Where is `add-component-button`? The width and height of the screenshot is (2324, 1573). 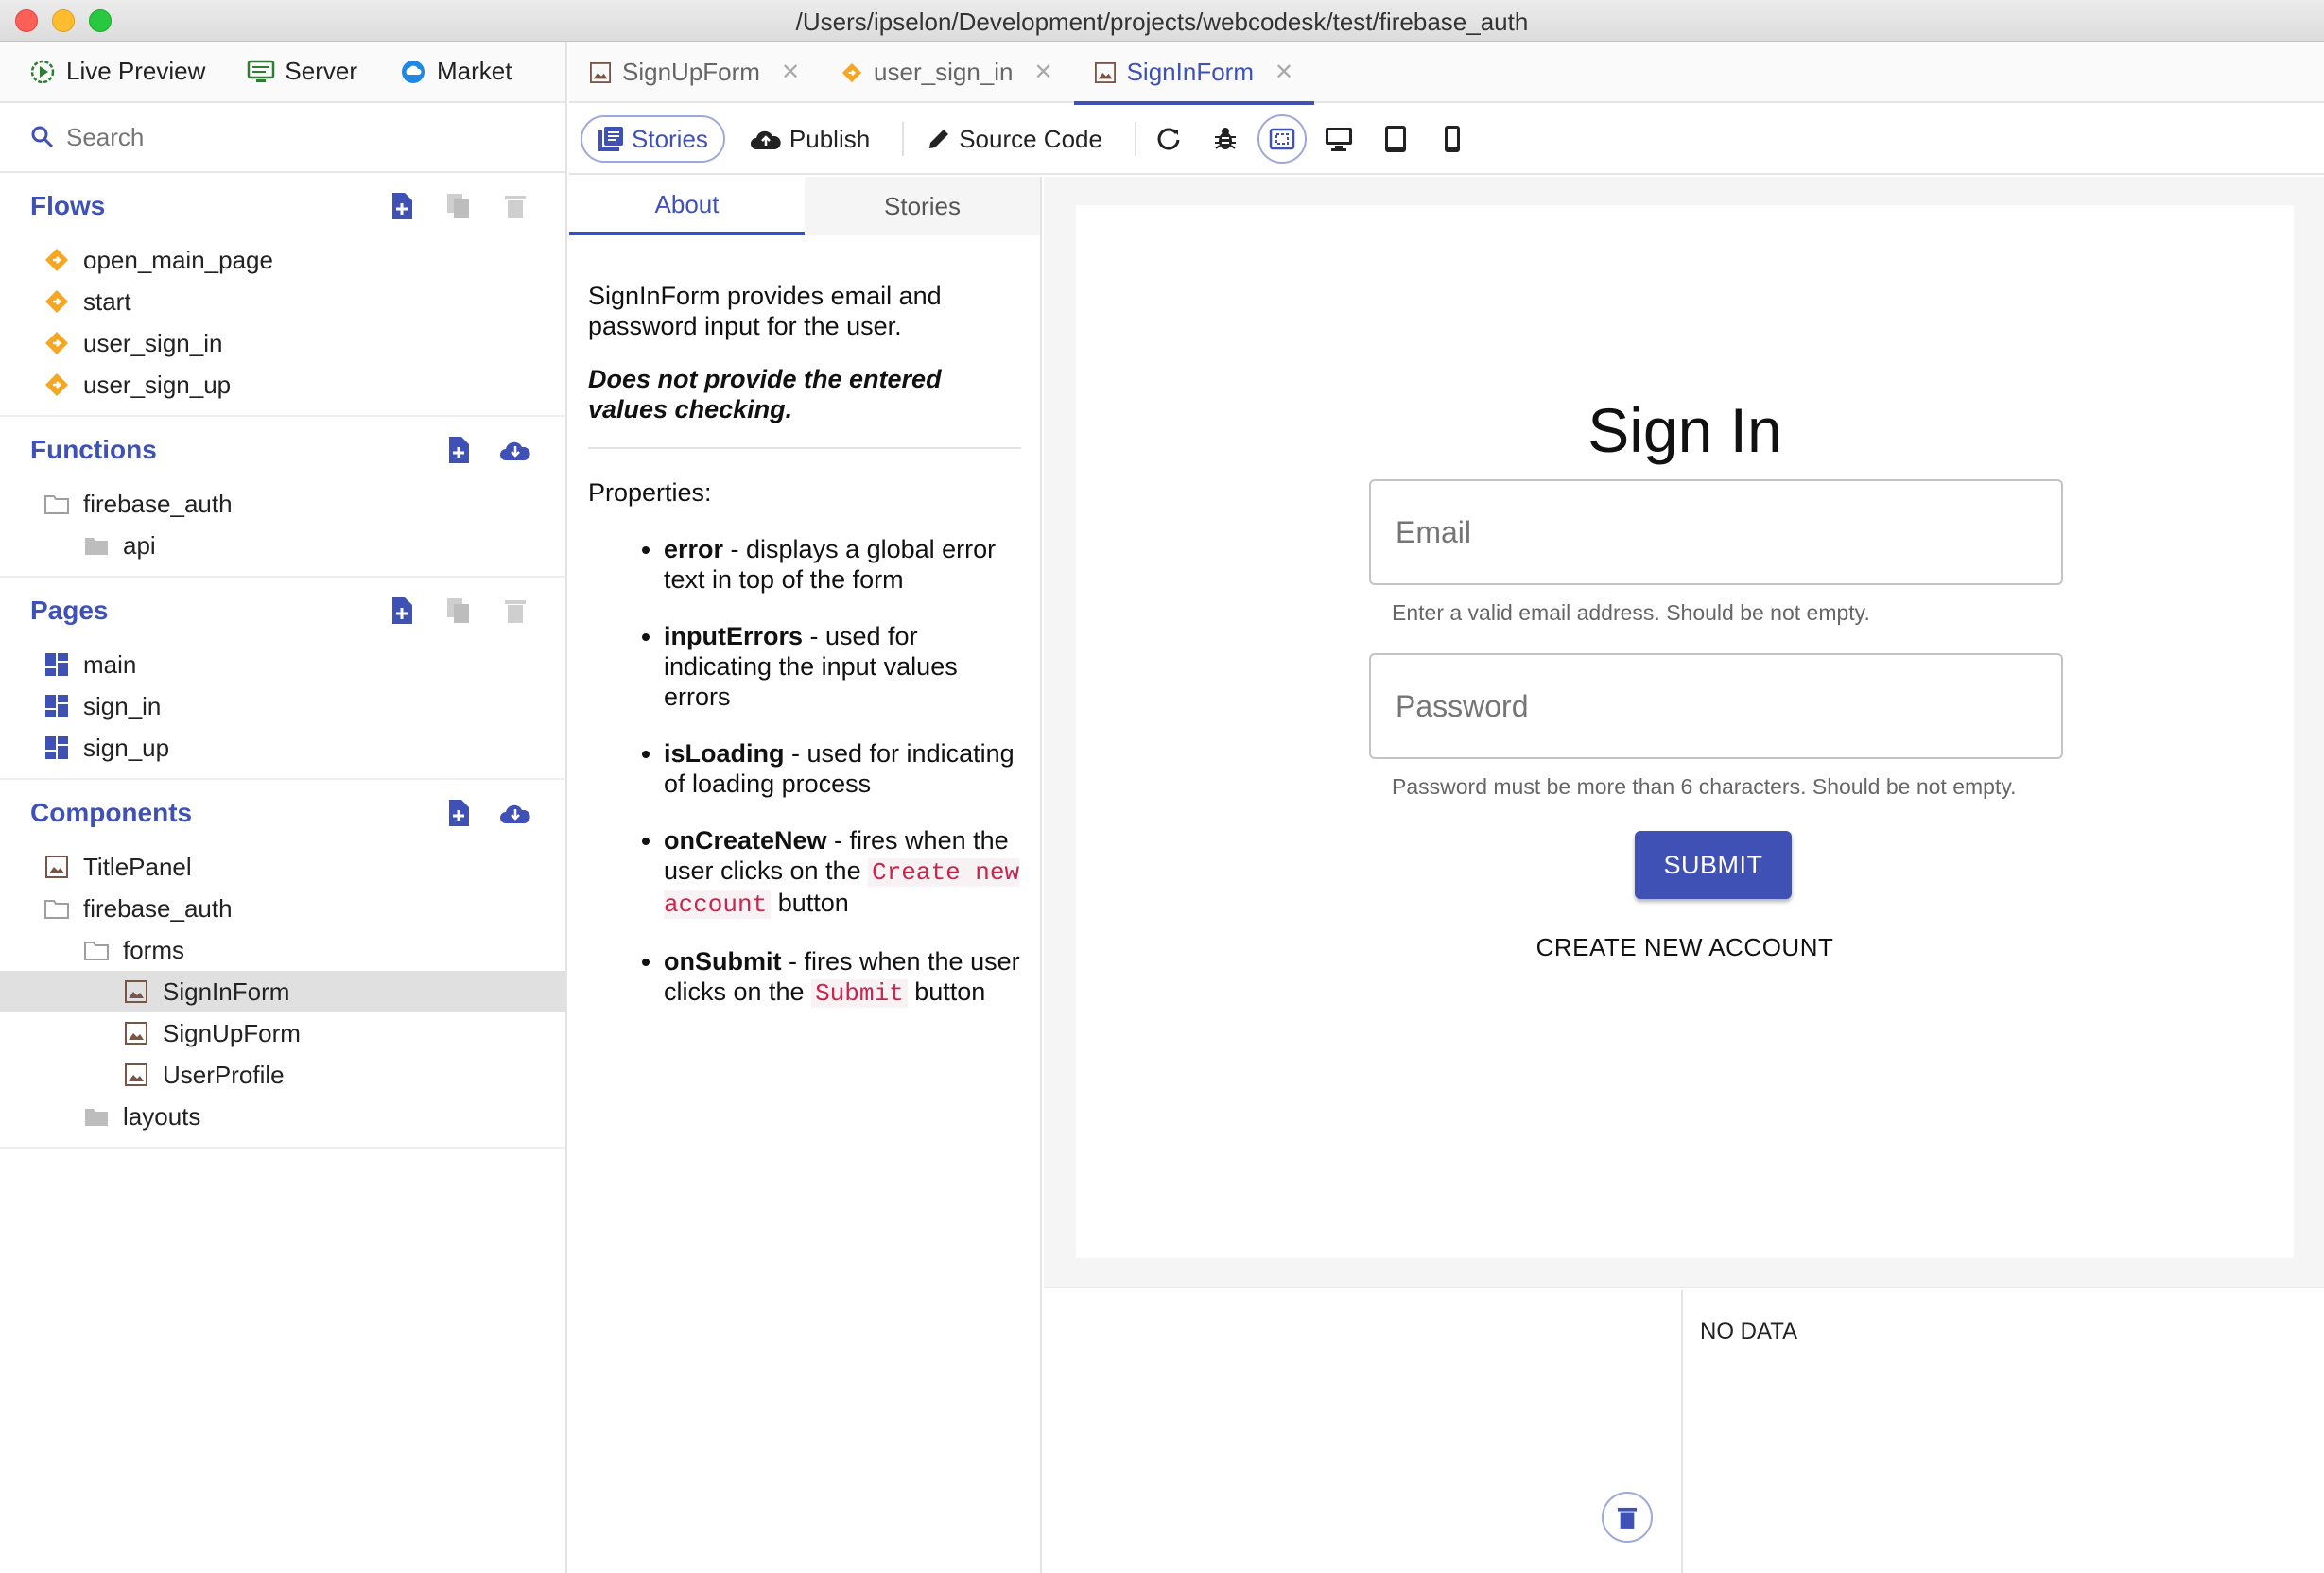 add-component-button is located at coordinates (458, 813).